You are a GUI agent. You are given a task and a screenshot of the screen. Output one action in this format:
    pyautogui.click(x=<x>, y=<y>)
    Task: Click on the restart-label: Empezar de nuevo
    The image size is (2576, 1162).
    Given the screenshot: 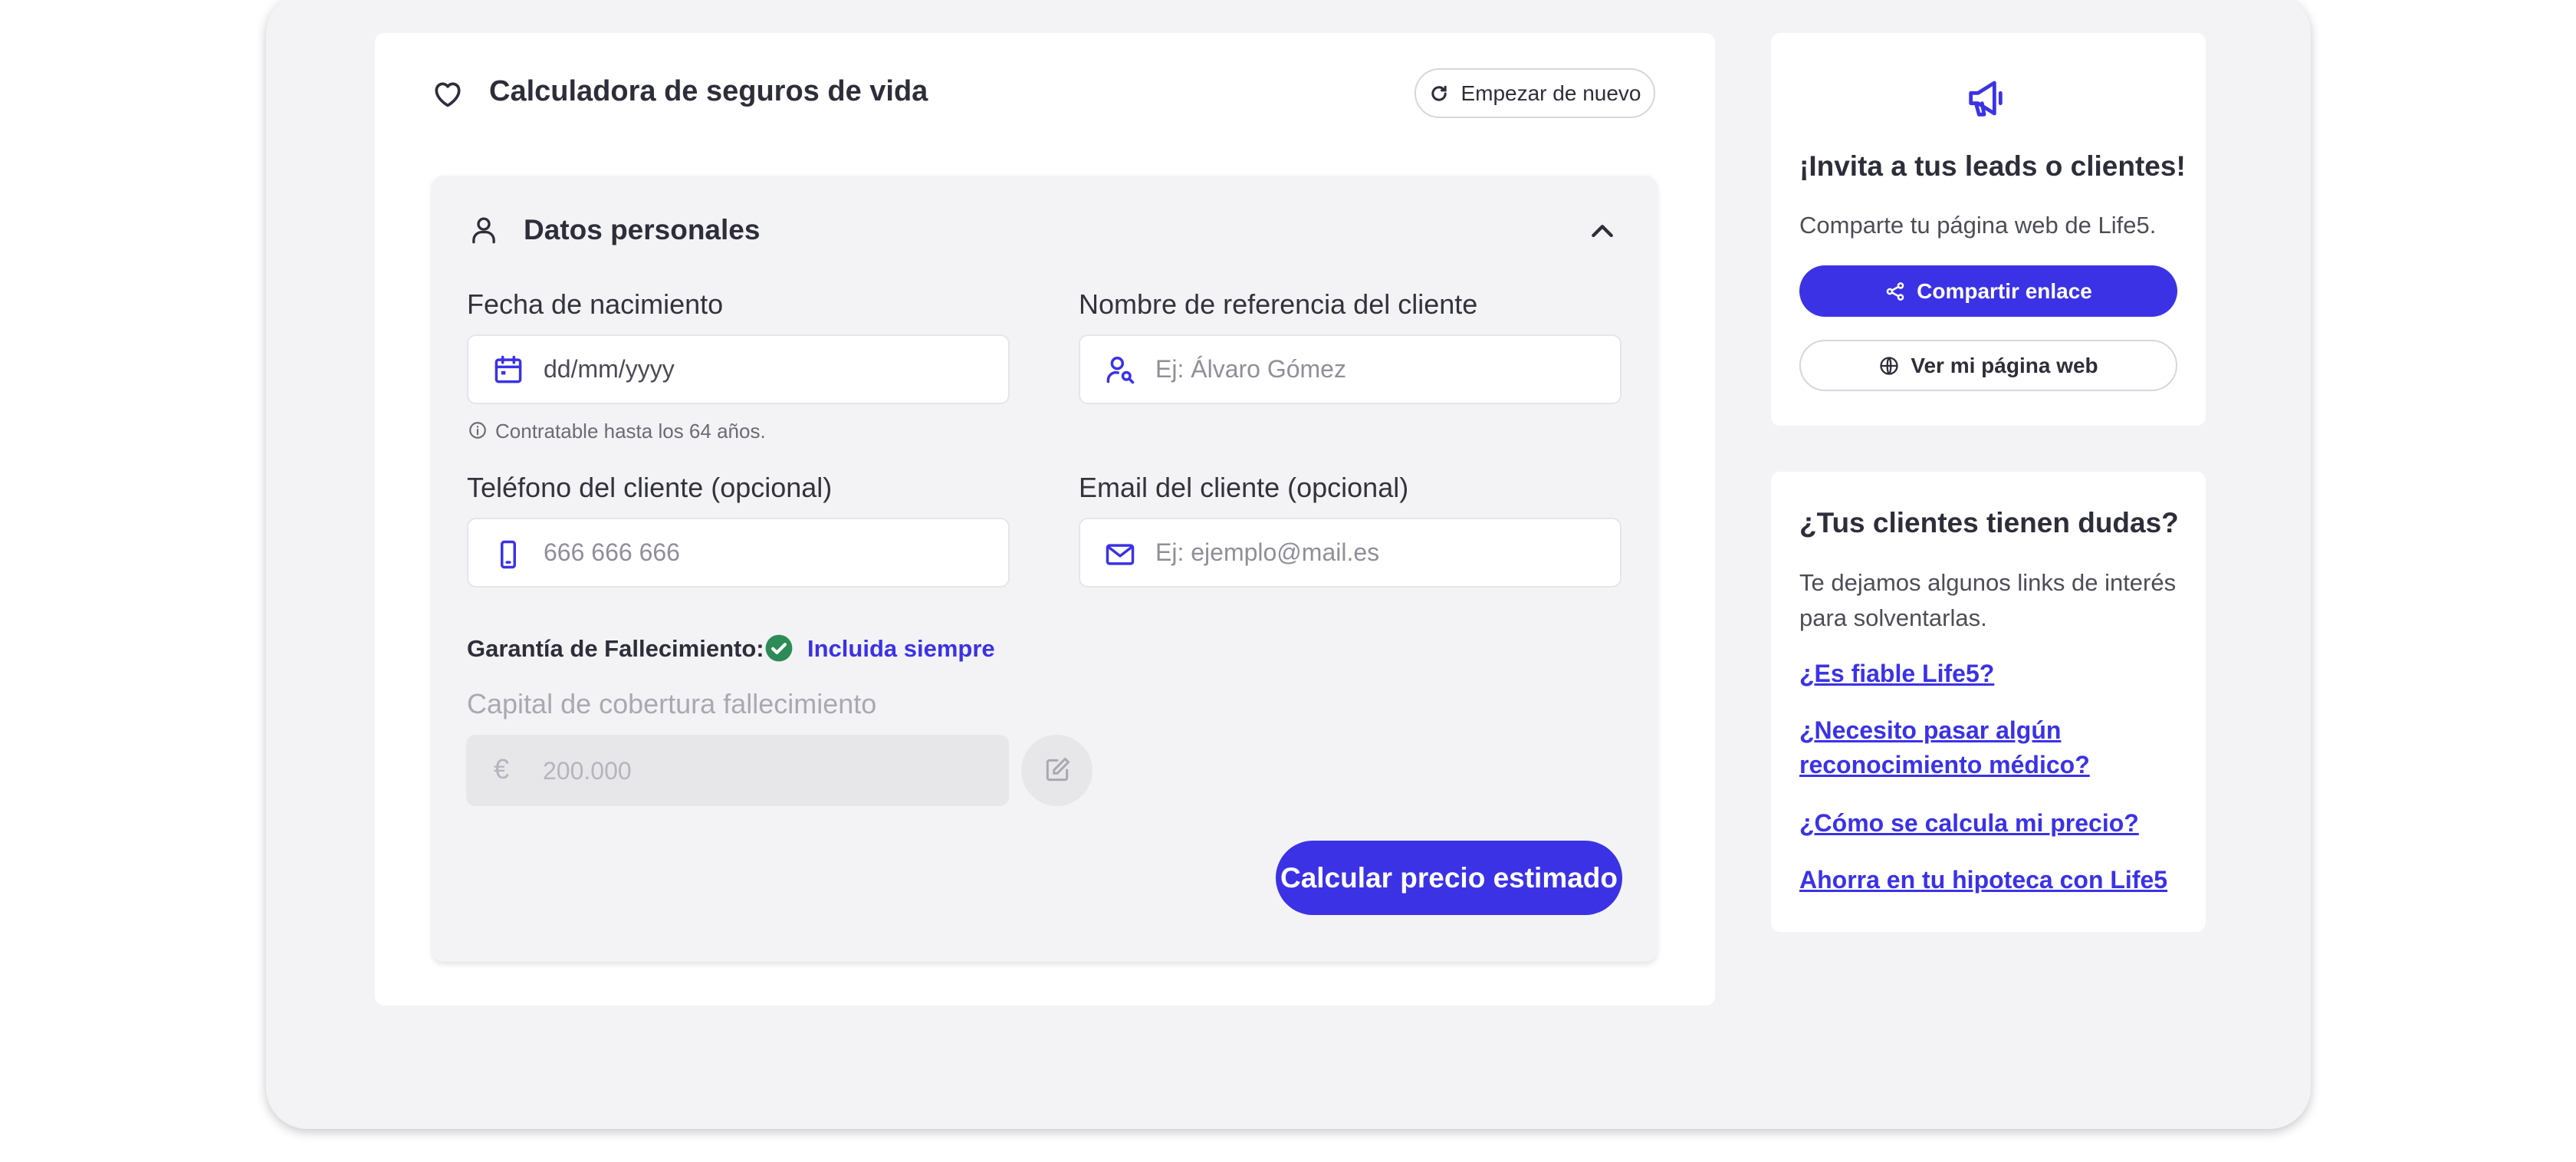 What is the action you would take?
    pyautogui.click(x=1550, y=93)
    